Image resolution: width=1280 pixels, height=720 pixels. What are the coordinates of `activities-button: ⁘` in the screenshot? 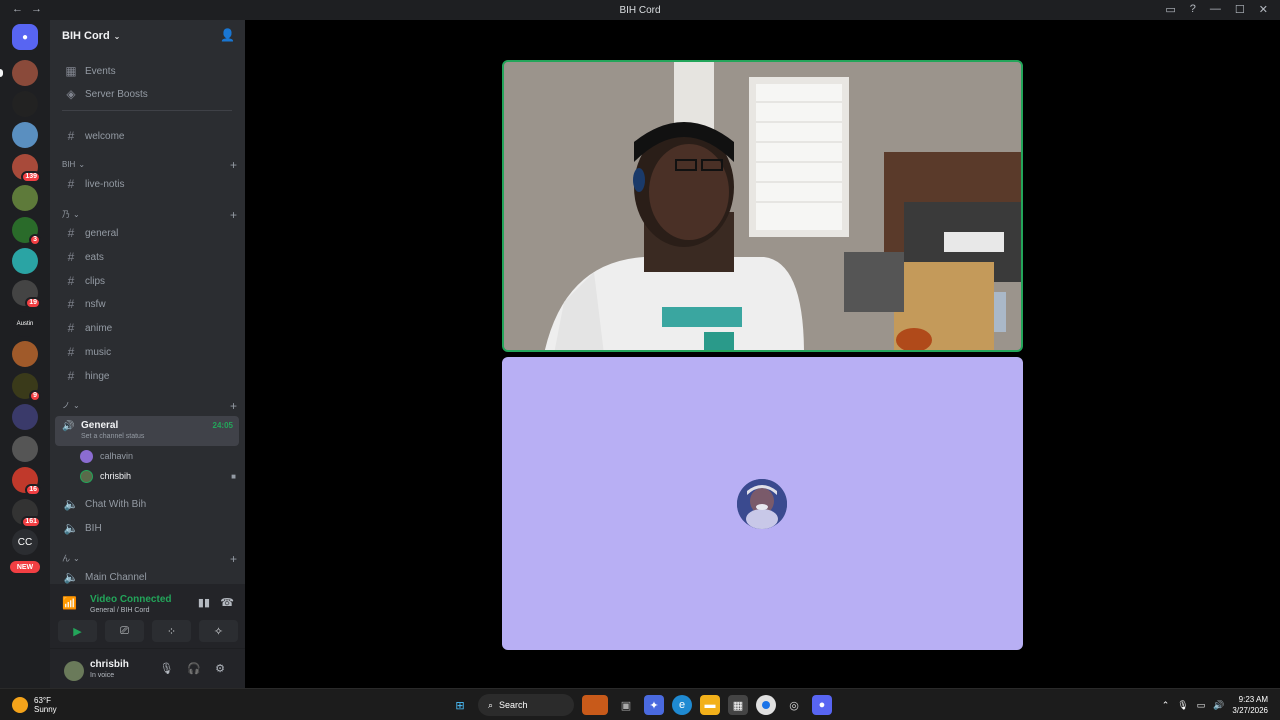 It's located at (171, 631).